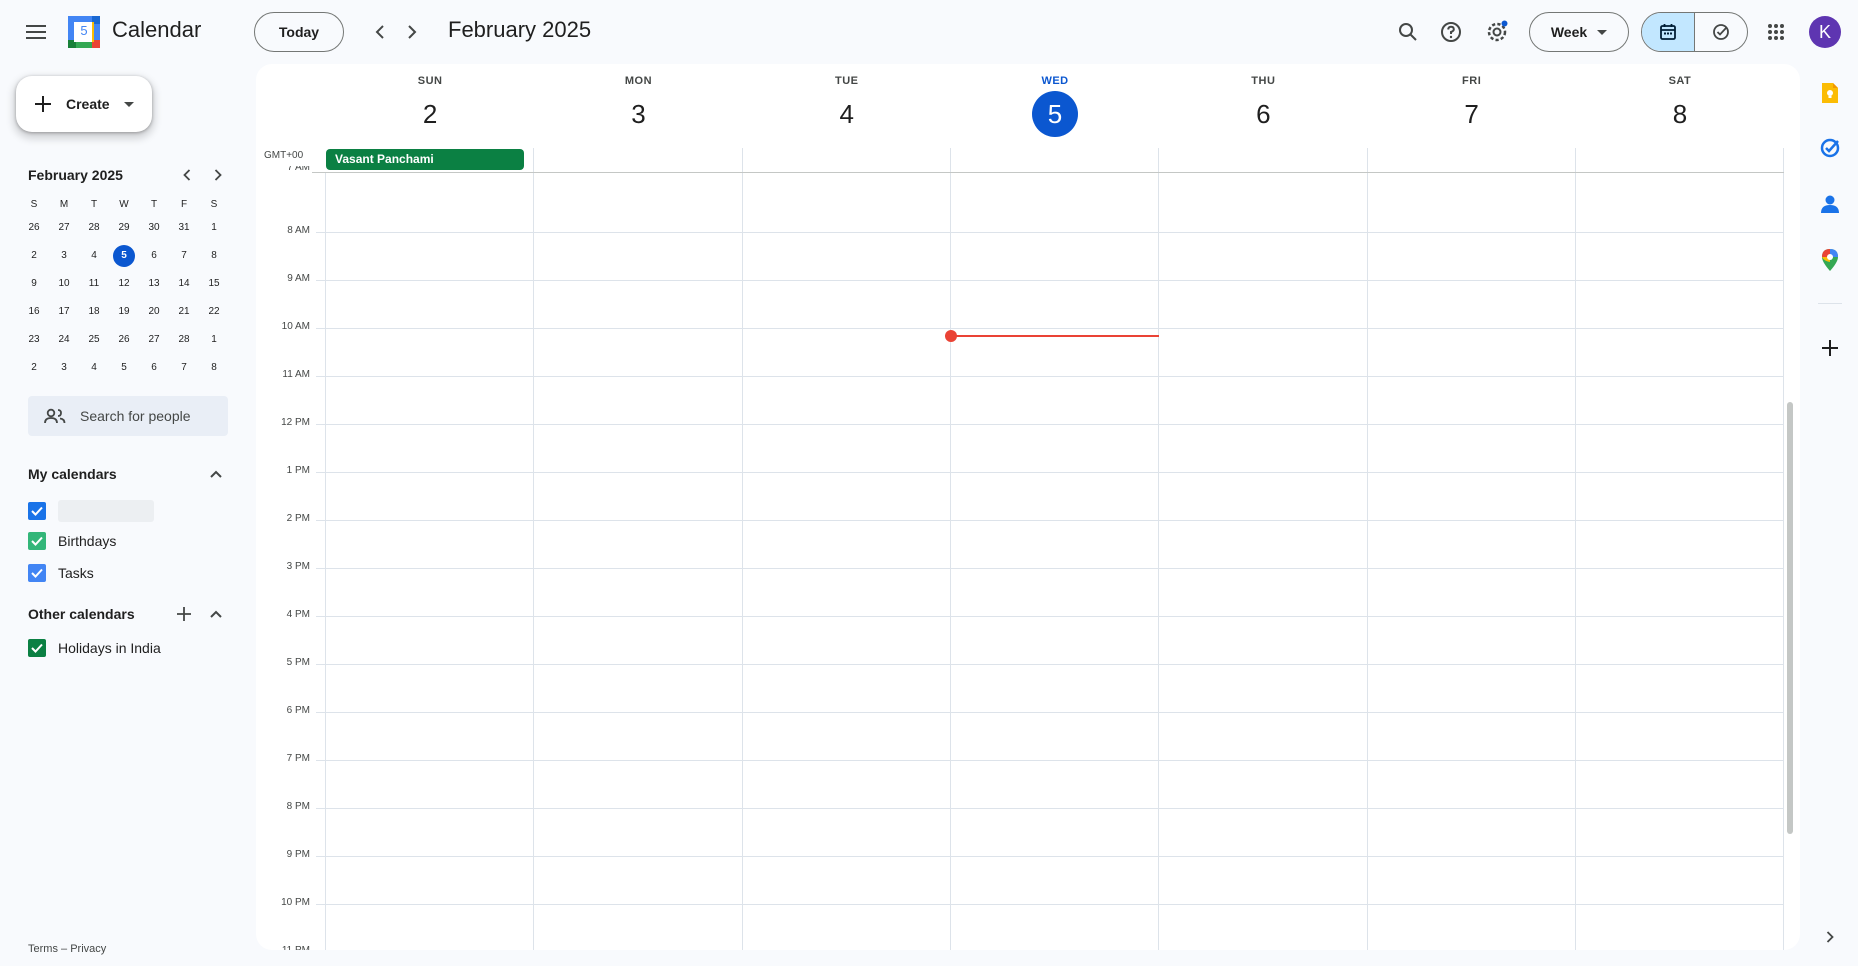  Describe the element at coordinates (1680, 114) in the screenshot. I see `day-number: 8` at that location.